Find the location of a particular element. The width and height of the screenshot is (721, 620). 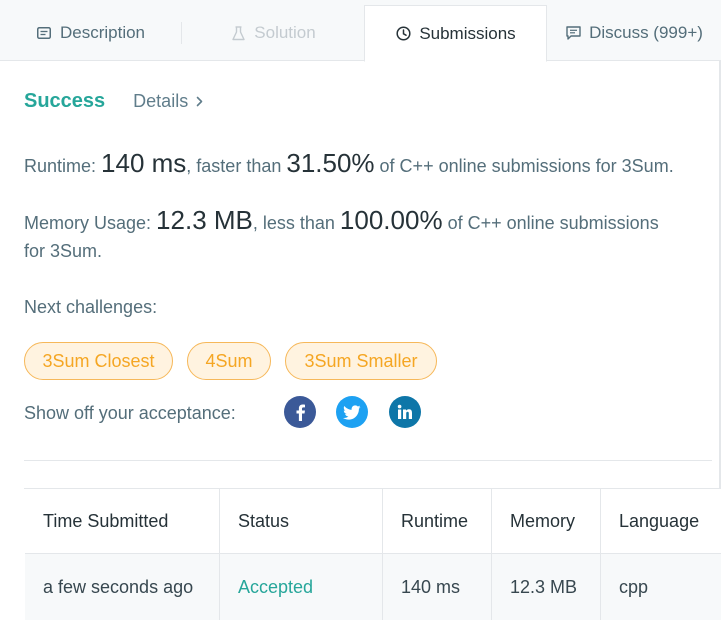

column-header: Status is located at coordinates (301, 521).